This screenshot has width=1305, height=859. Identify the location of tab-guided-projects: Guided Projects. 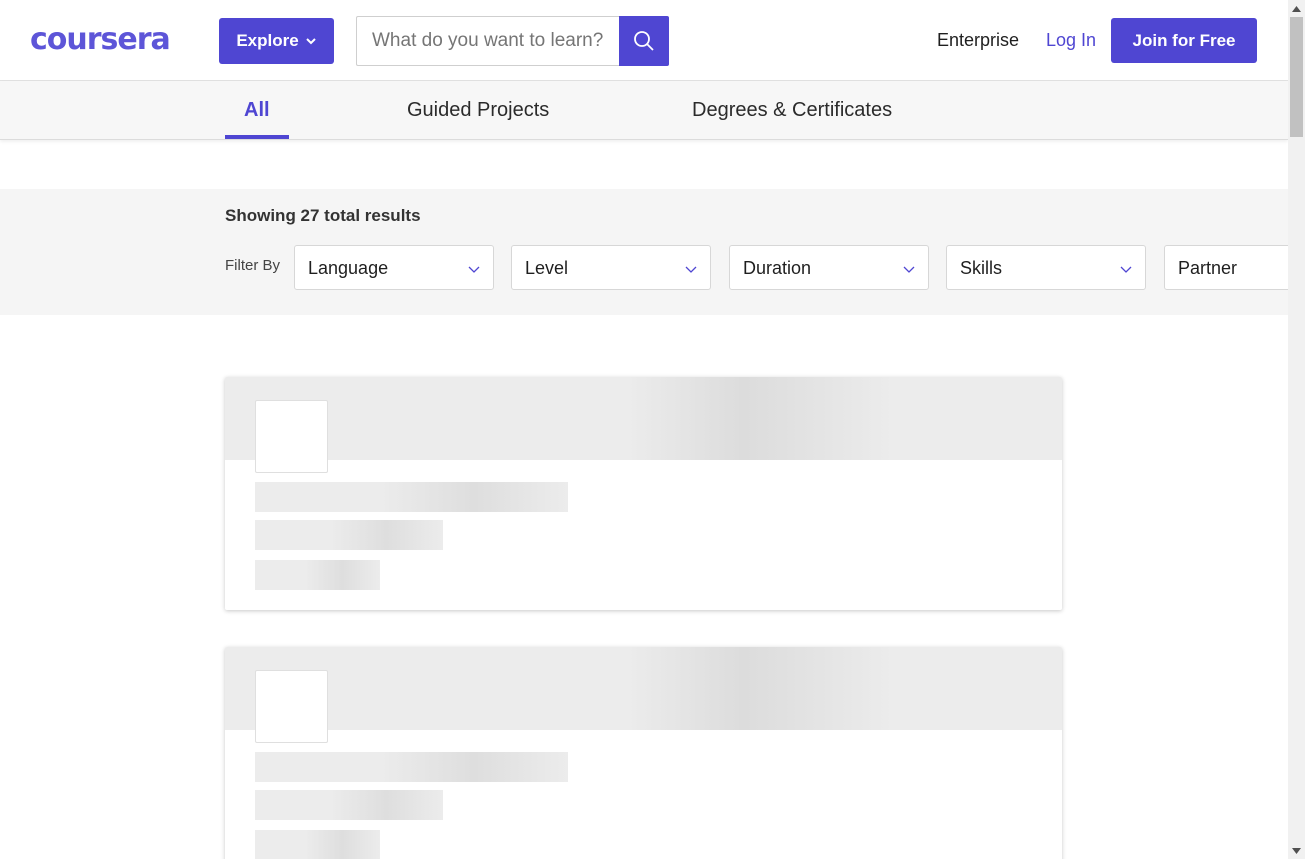
(478, 110).